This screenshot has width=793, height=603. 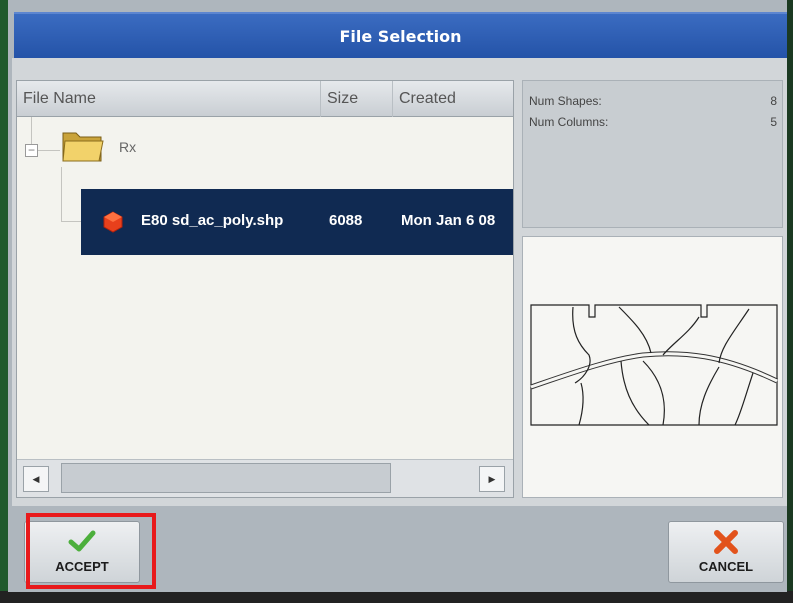 I want to click on horizontal-scrollbar: ◀ ▶, so click(x=265, y=478).